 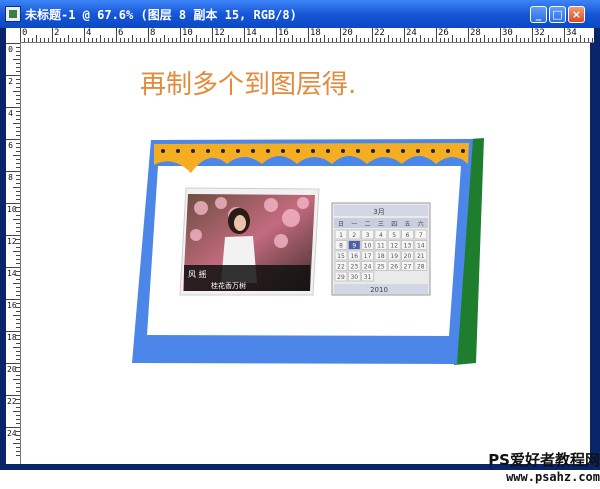 I want to click on ruler-label: 16, so click(x=283, y=33).